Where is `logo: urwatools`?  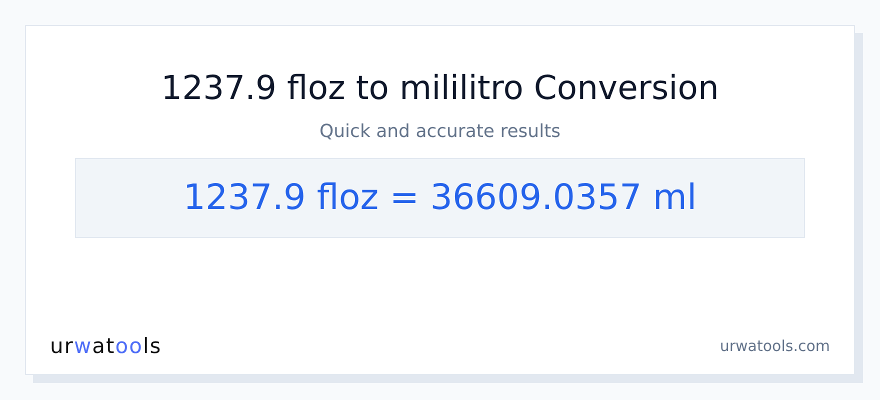 logo: urwatools is located at coordinates (106, 346).